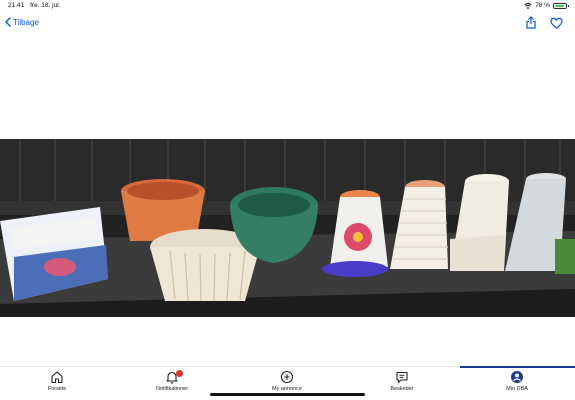  I want to click on chat-icon, so click(402, 377).